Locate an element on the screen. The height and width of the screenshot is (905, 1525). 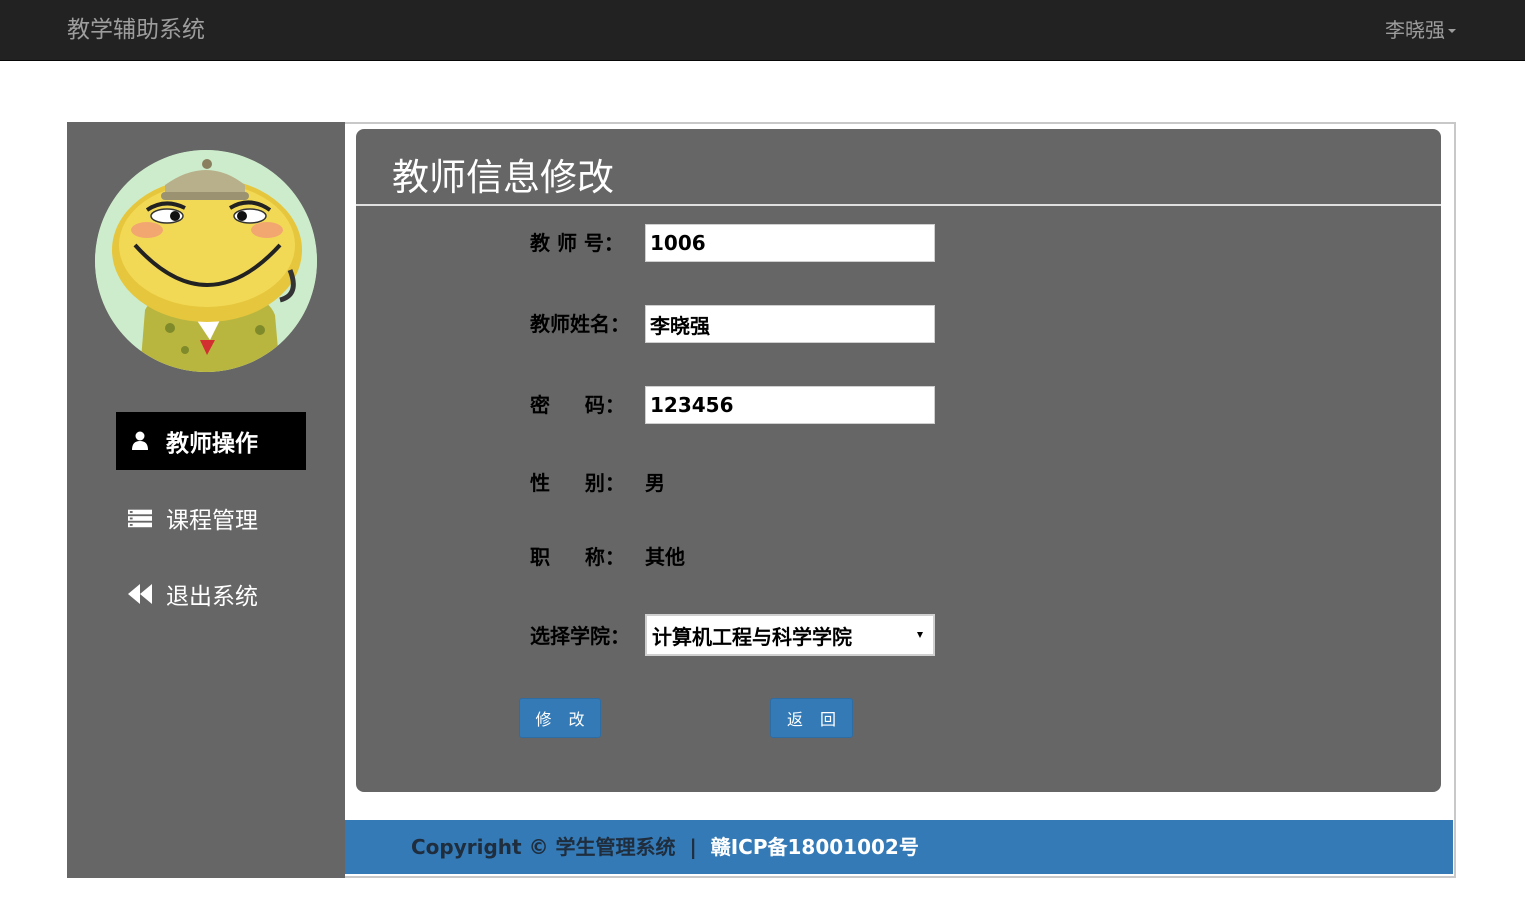
teacher-id-field is located at coordinates (790, 243).